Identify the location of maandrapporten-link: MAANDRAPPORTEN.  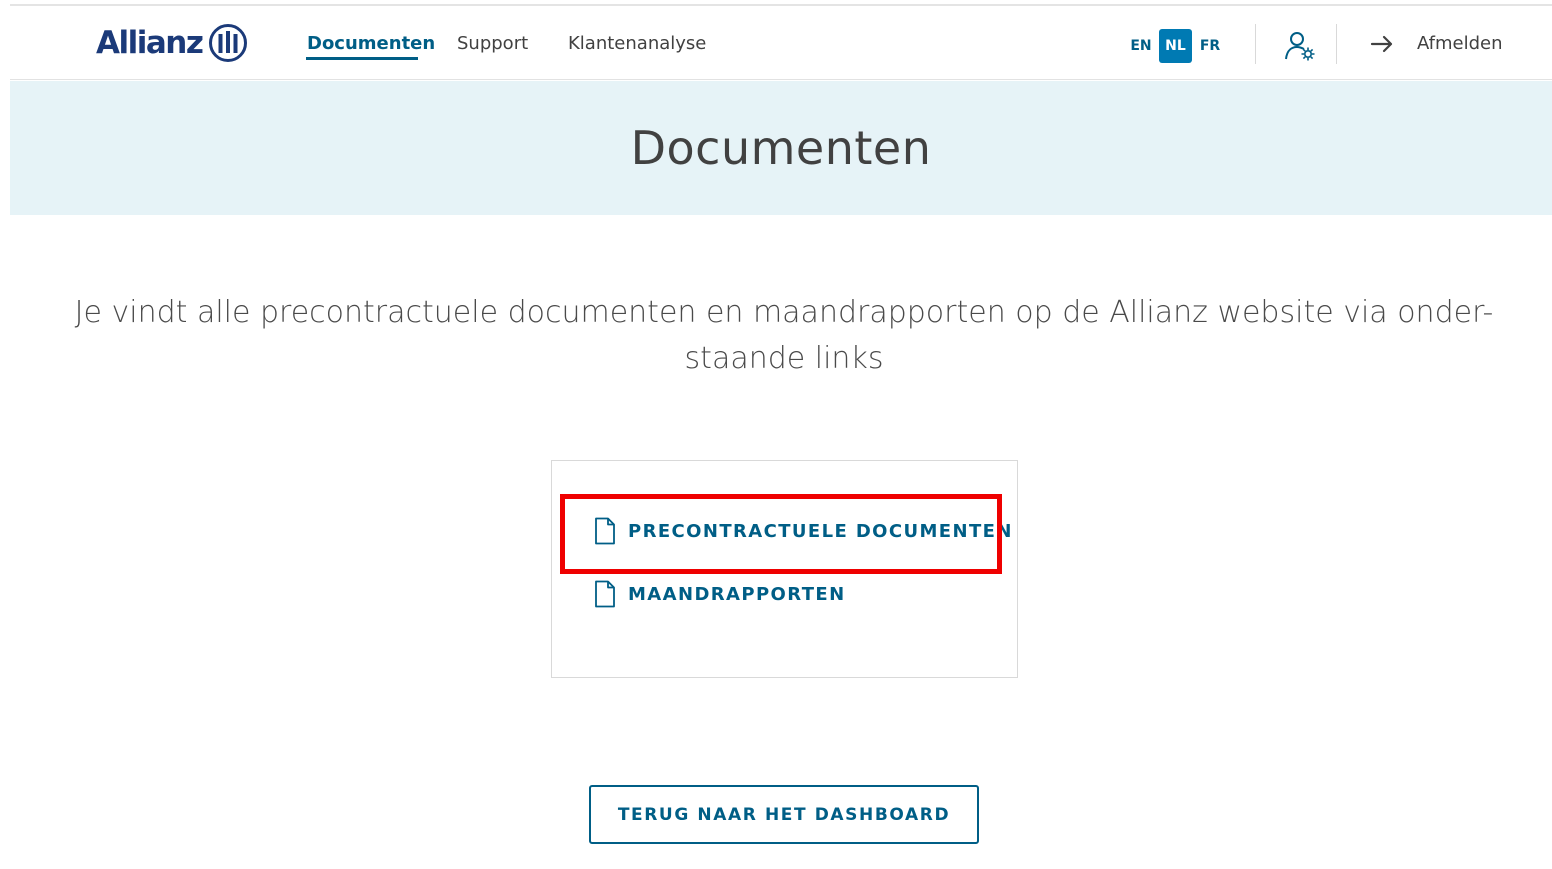
(720, 594).